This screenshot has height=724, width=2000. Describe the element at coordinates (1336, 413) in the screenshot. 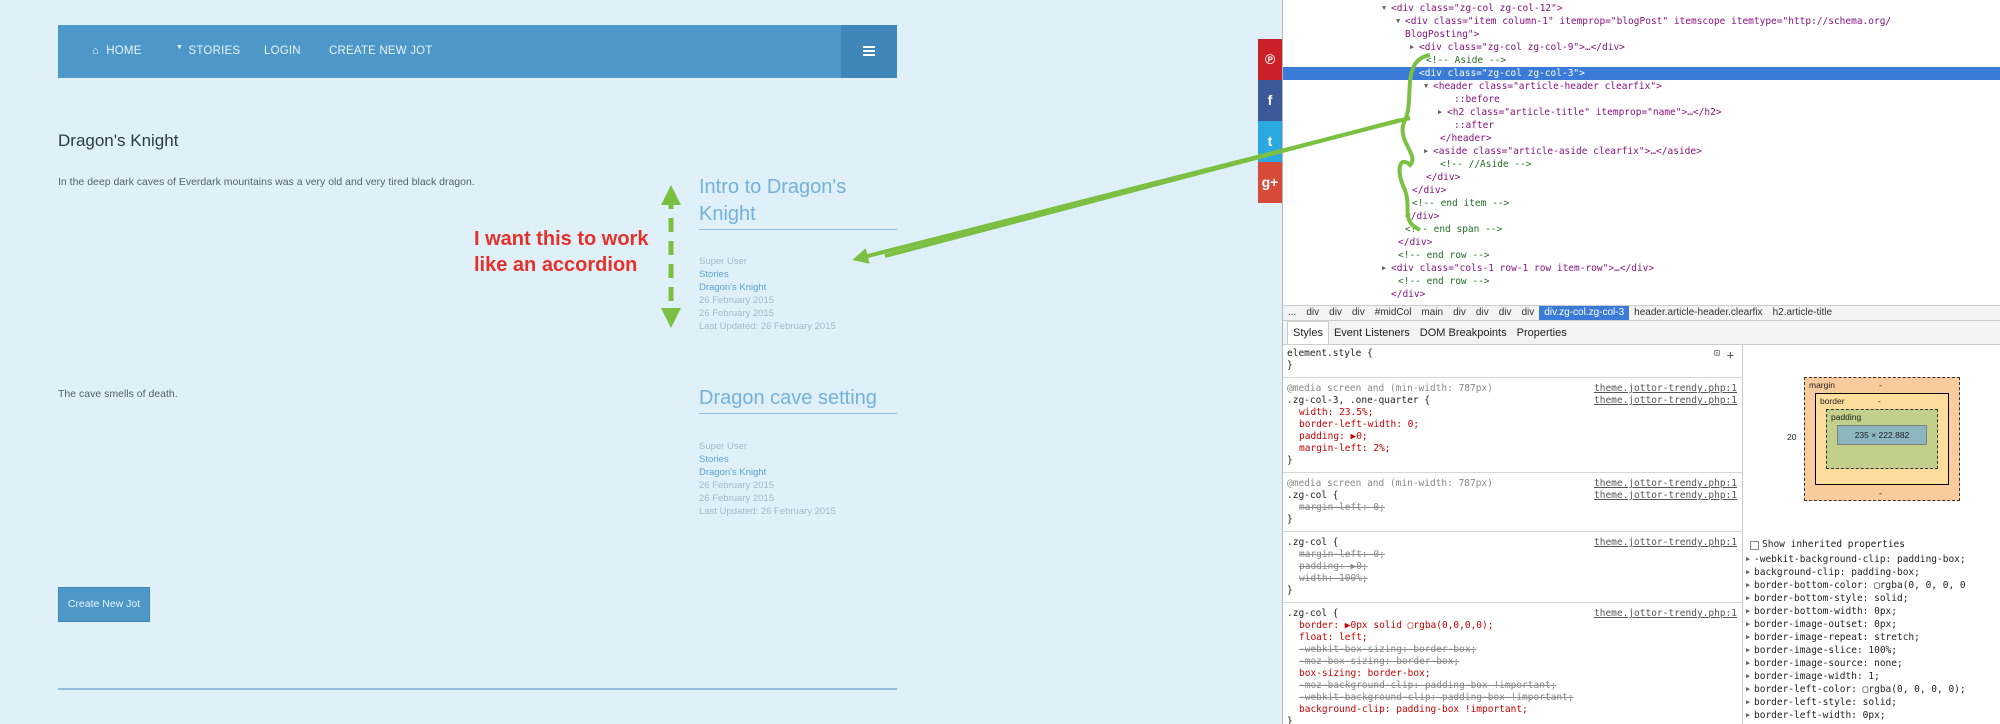

I see `css-declaration: width: 23.5%;` at that location.